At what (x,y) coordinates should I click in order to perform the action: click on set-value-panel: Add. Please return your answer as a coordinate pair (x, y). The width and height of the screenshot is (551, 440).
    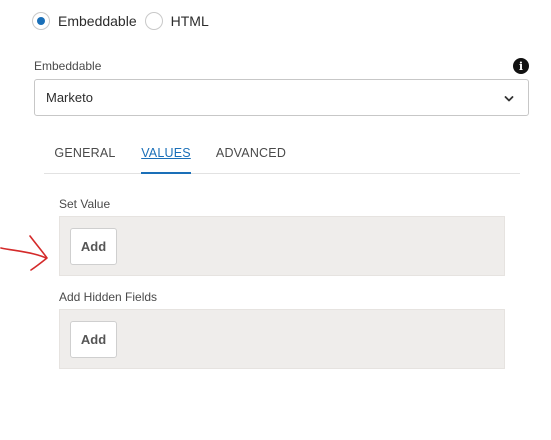
    Looking at the image, I should click on (282, 246).